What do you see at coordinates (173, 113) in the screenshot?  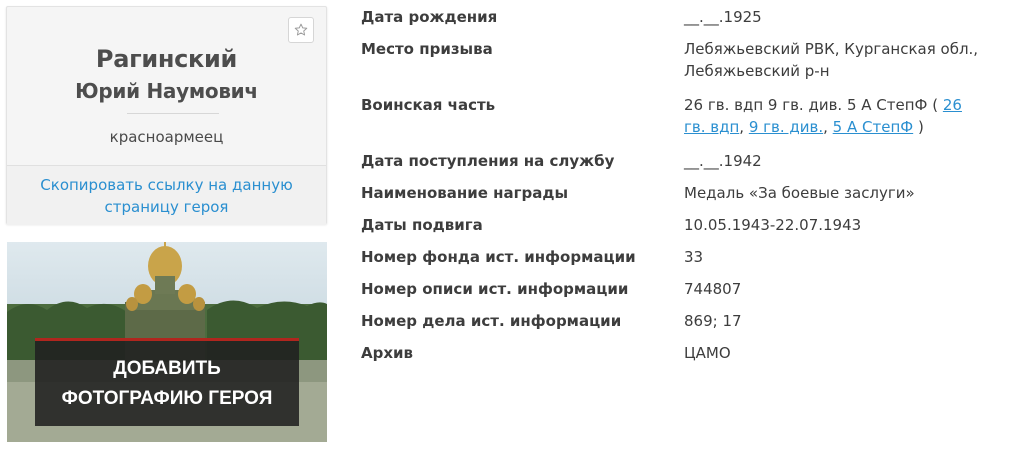 I see `name-divider` at bounding box center [173, 113].